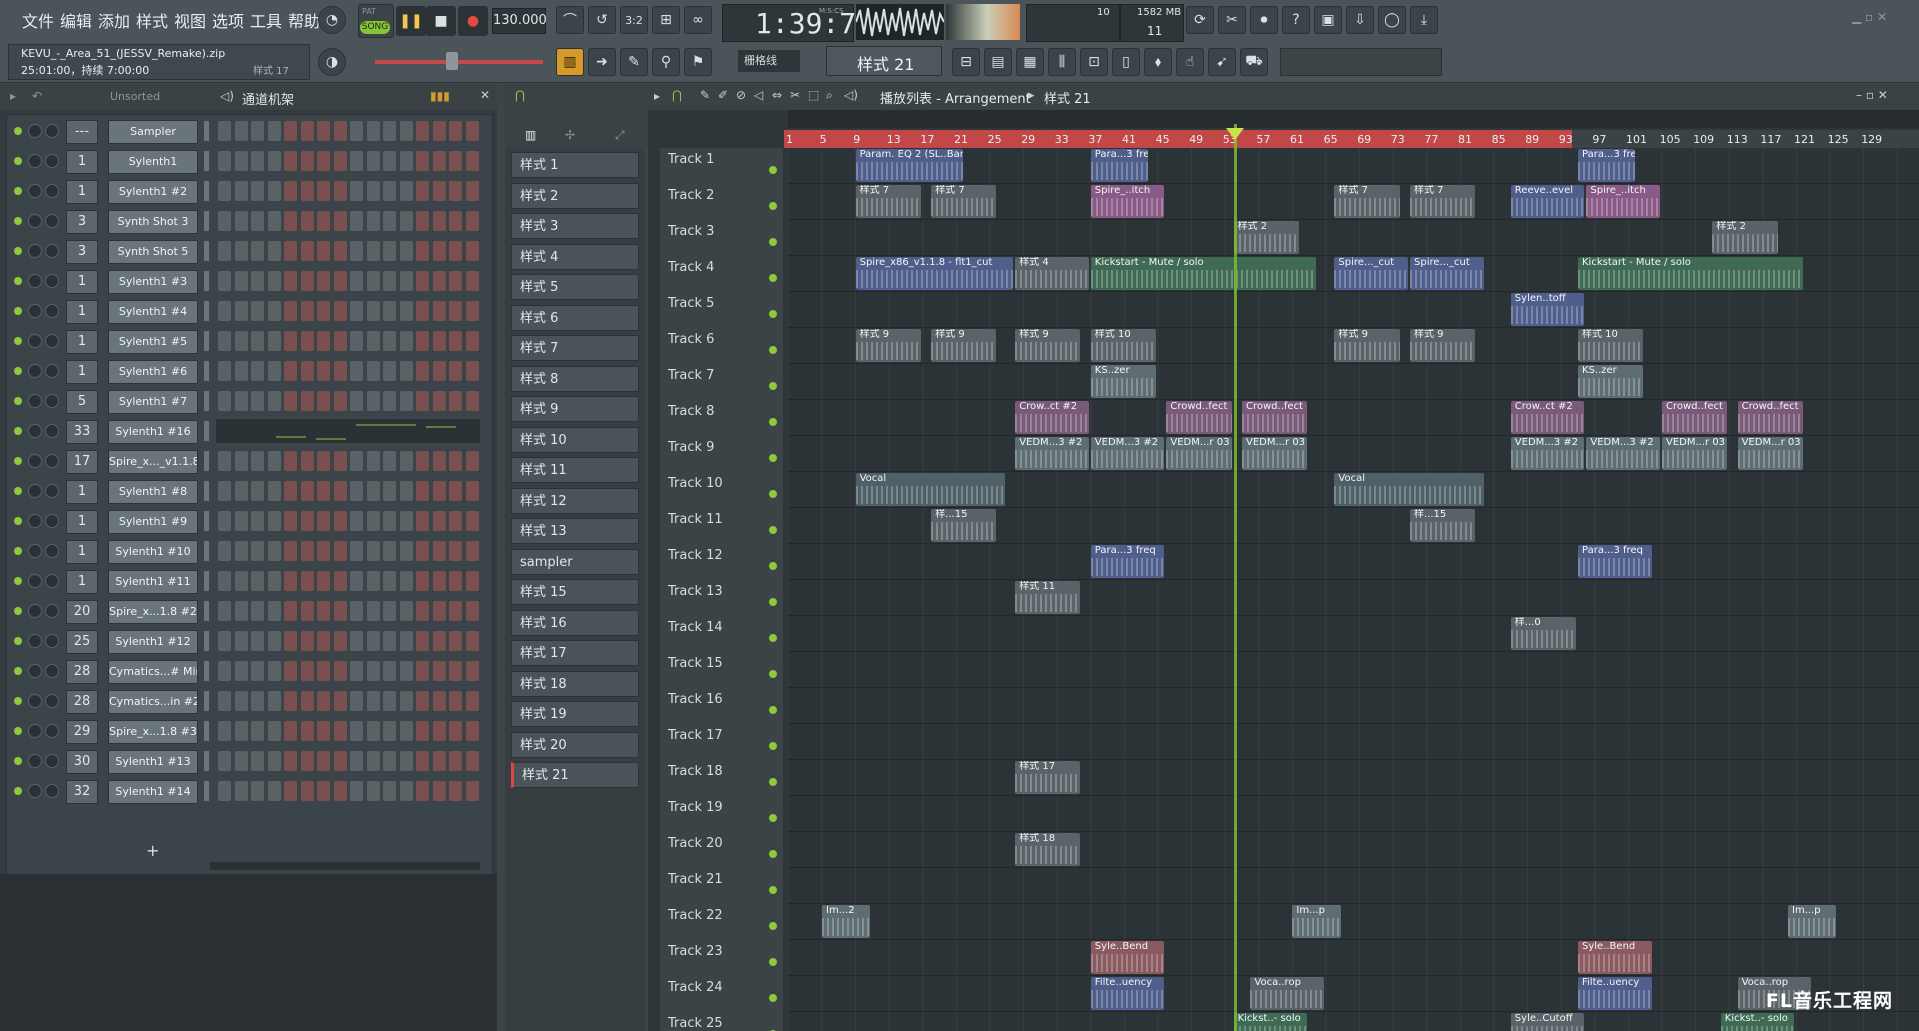 This screenshot has width=1919, height=1031. What do you see at coordinates (721, 454) in the screenshot?
I see `track-header: Track 9` at bounding box center [721, 454].